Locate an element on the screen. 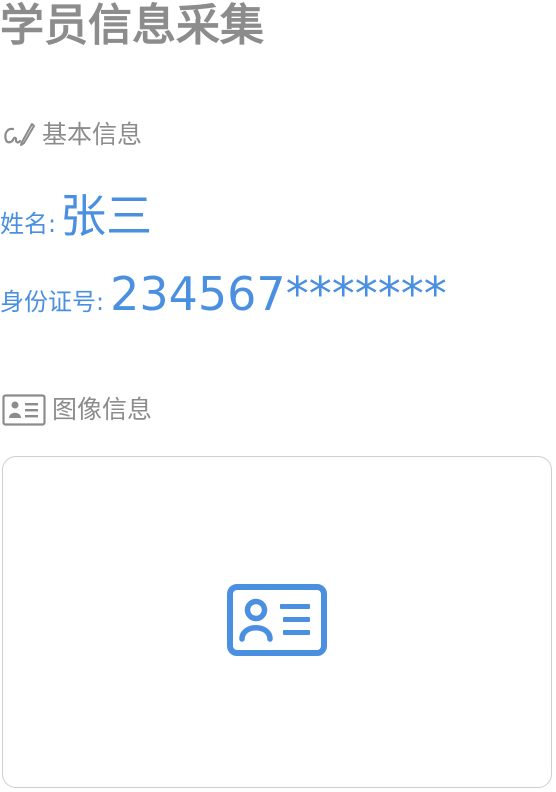  id-number-value: 234567******* is located at coordinates (278, 294).